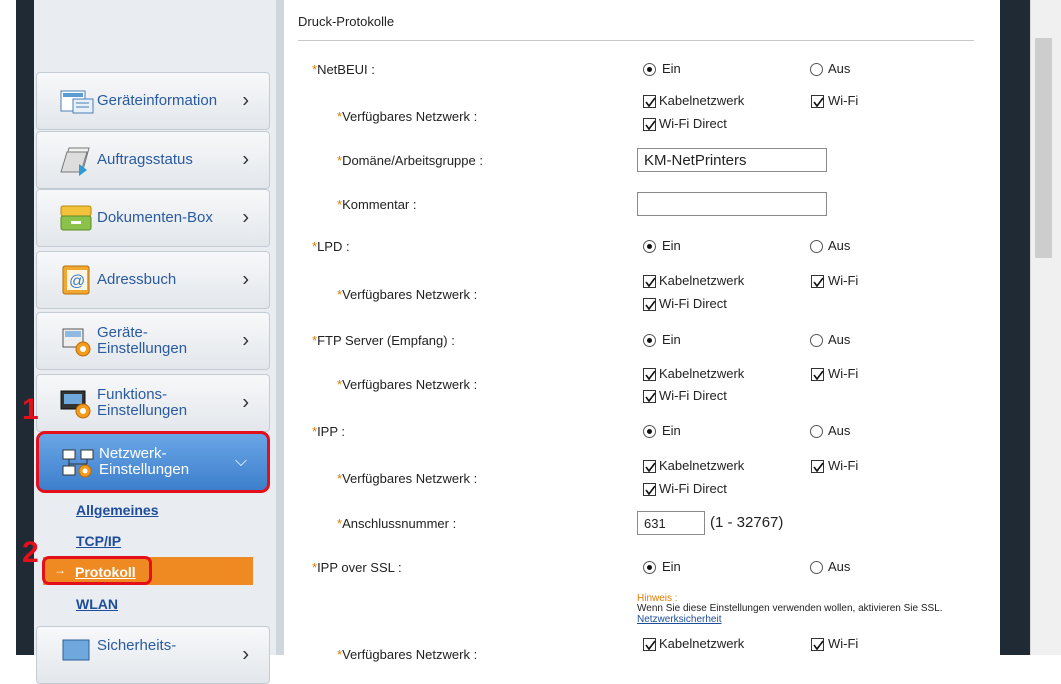 This screenshot has width=1061, height=684. Describe the element at coordinates (671, 566) in the screenshot. I see `ipp-ssl-on-label: Ein` at that location.